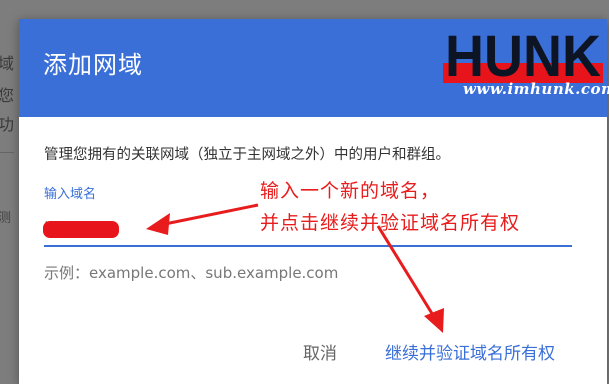 This screenshot has width=609, height=384. Describe the element at coordinates (81, 229) in the screenshot. I see `redaction-mark` at that location.